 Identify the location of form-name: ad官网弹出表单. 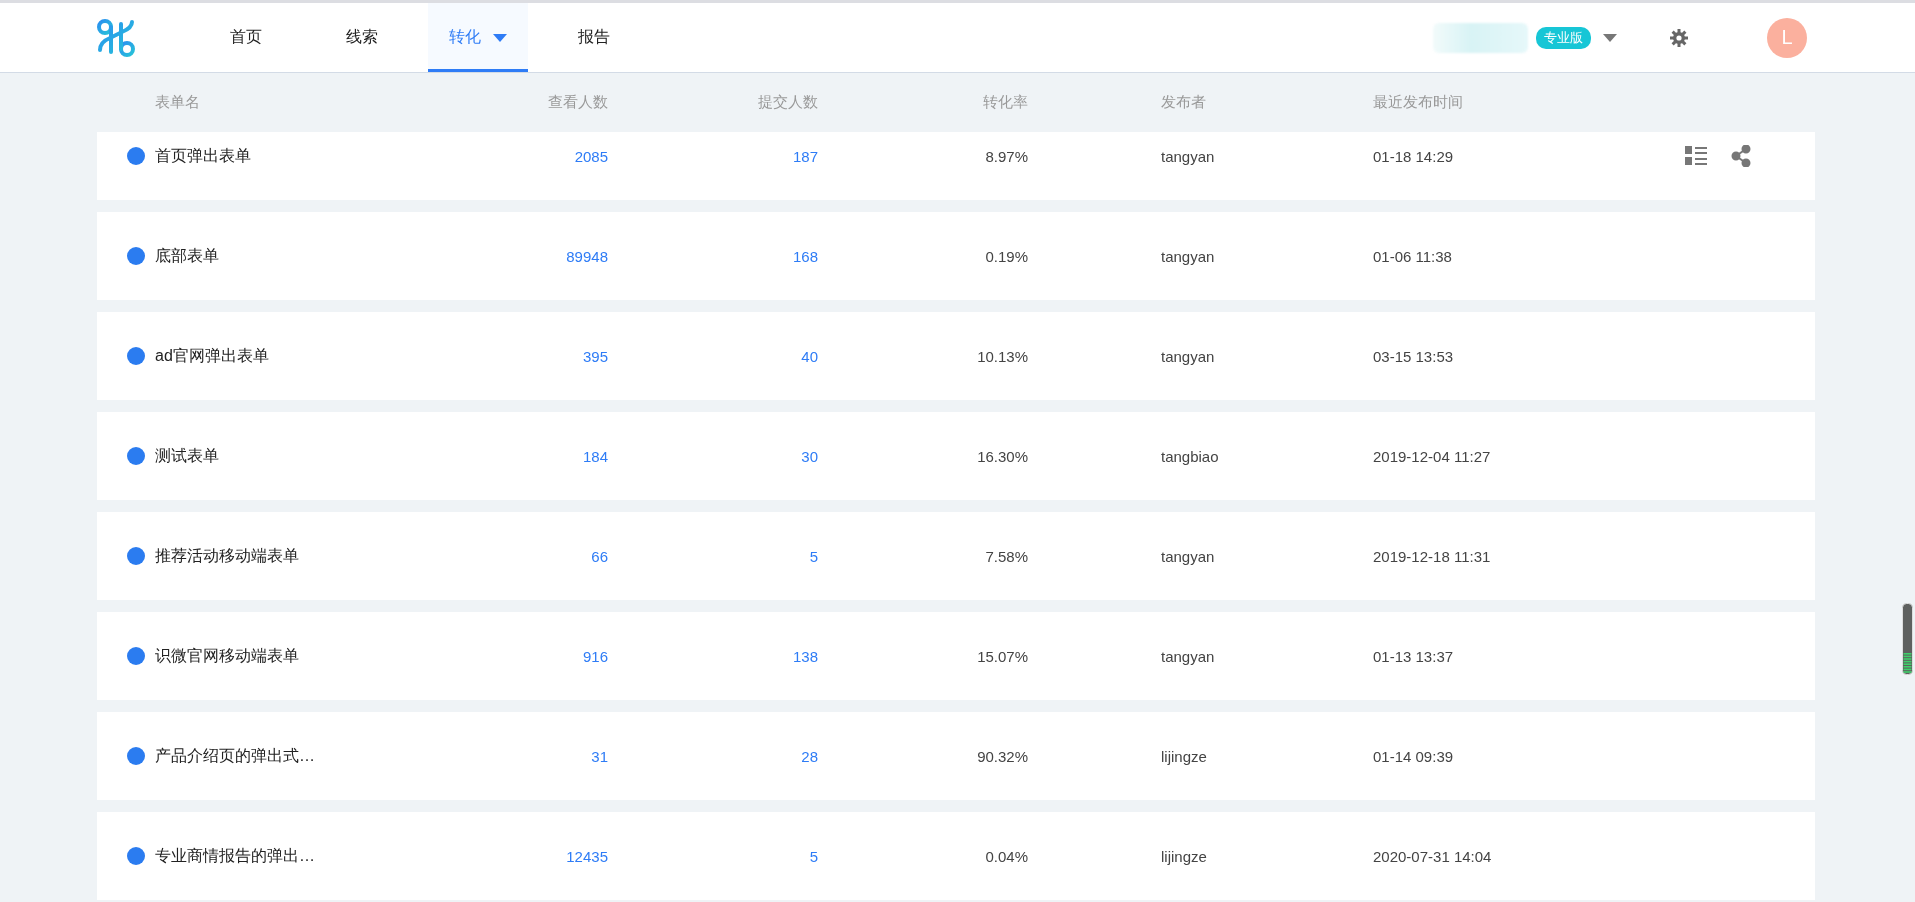
(212, 355).